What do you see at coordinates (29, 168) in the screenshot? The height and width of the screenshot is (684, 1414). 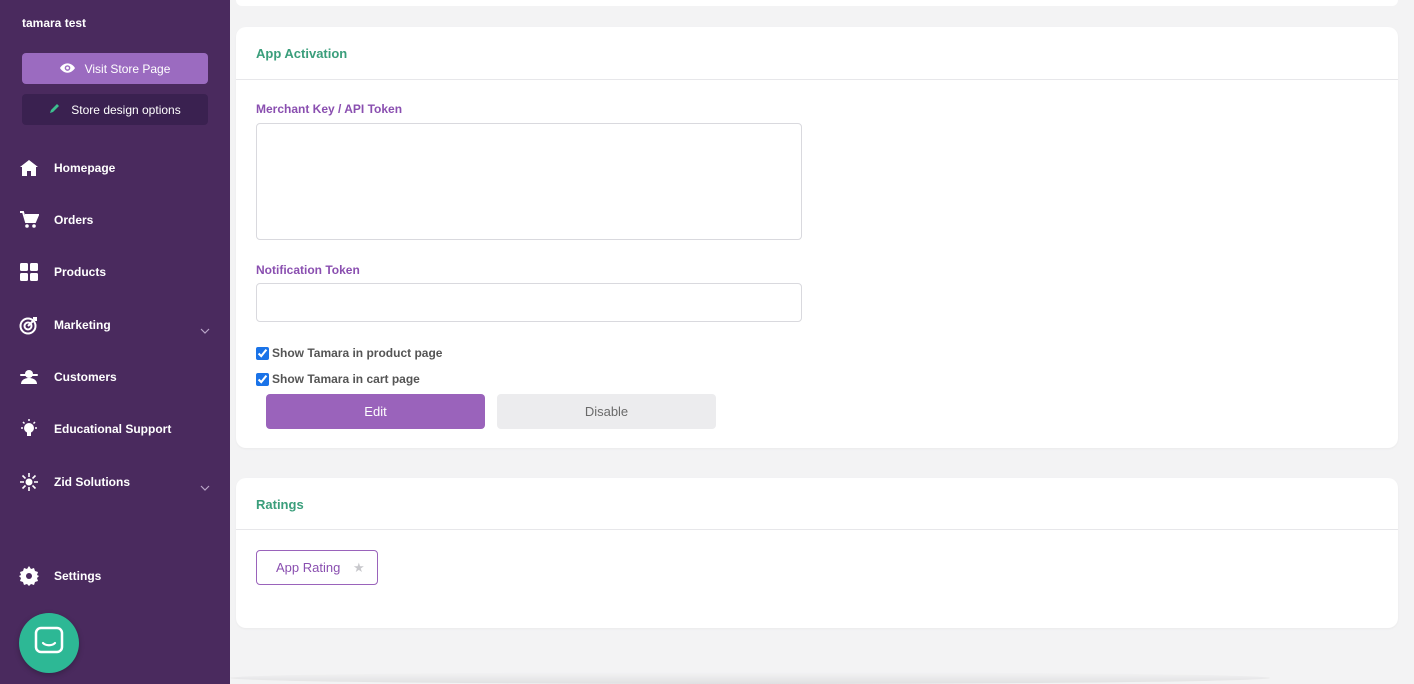 I see `home-icon` at bounding box center [29, 168].